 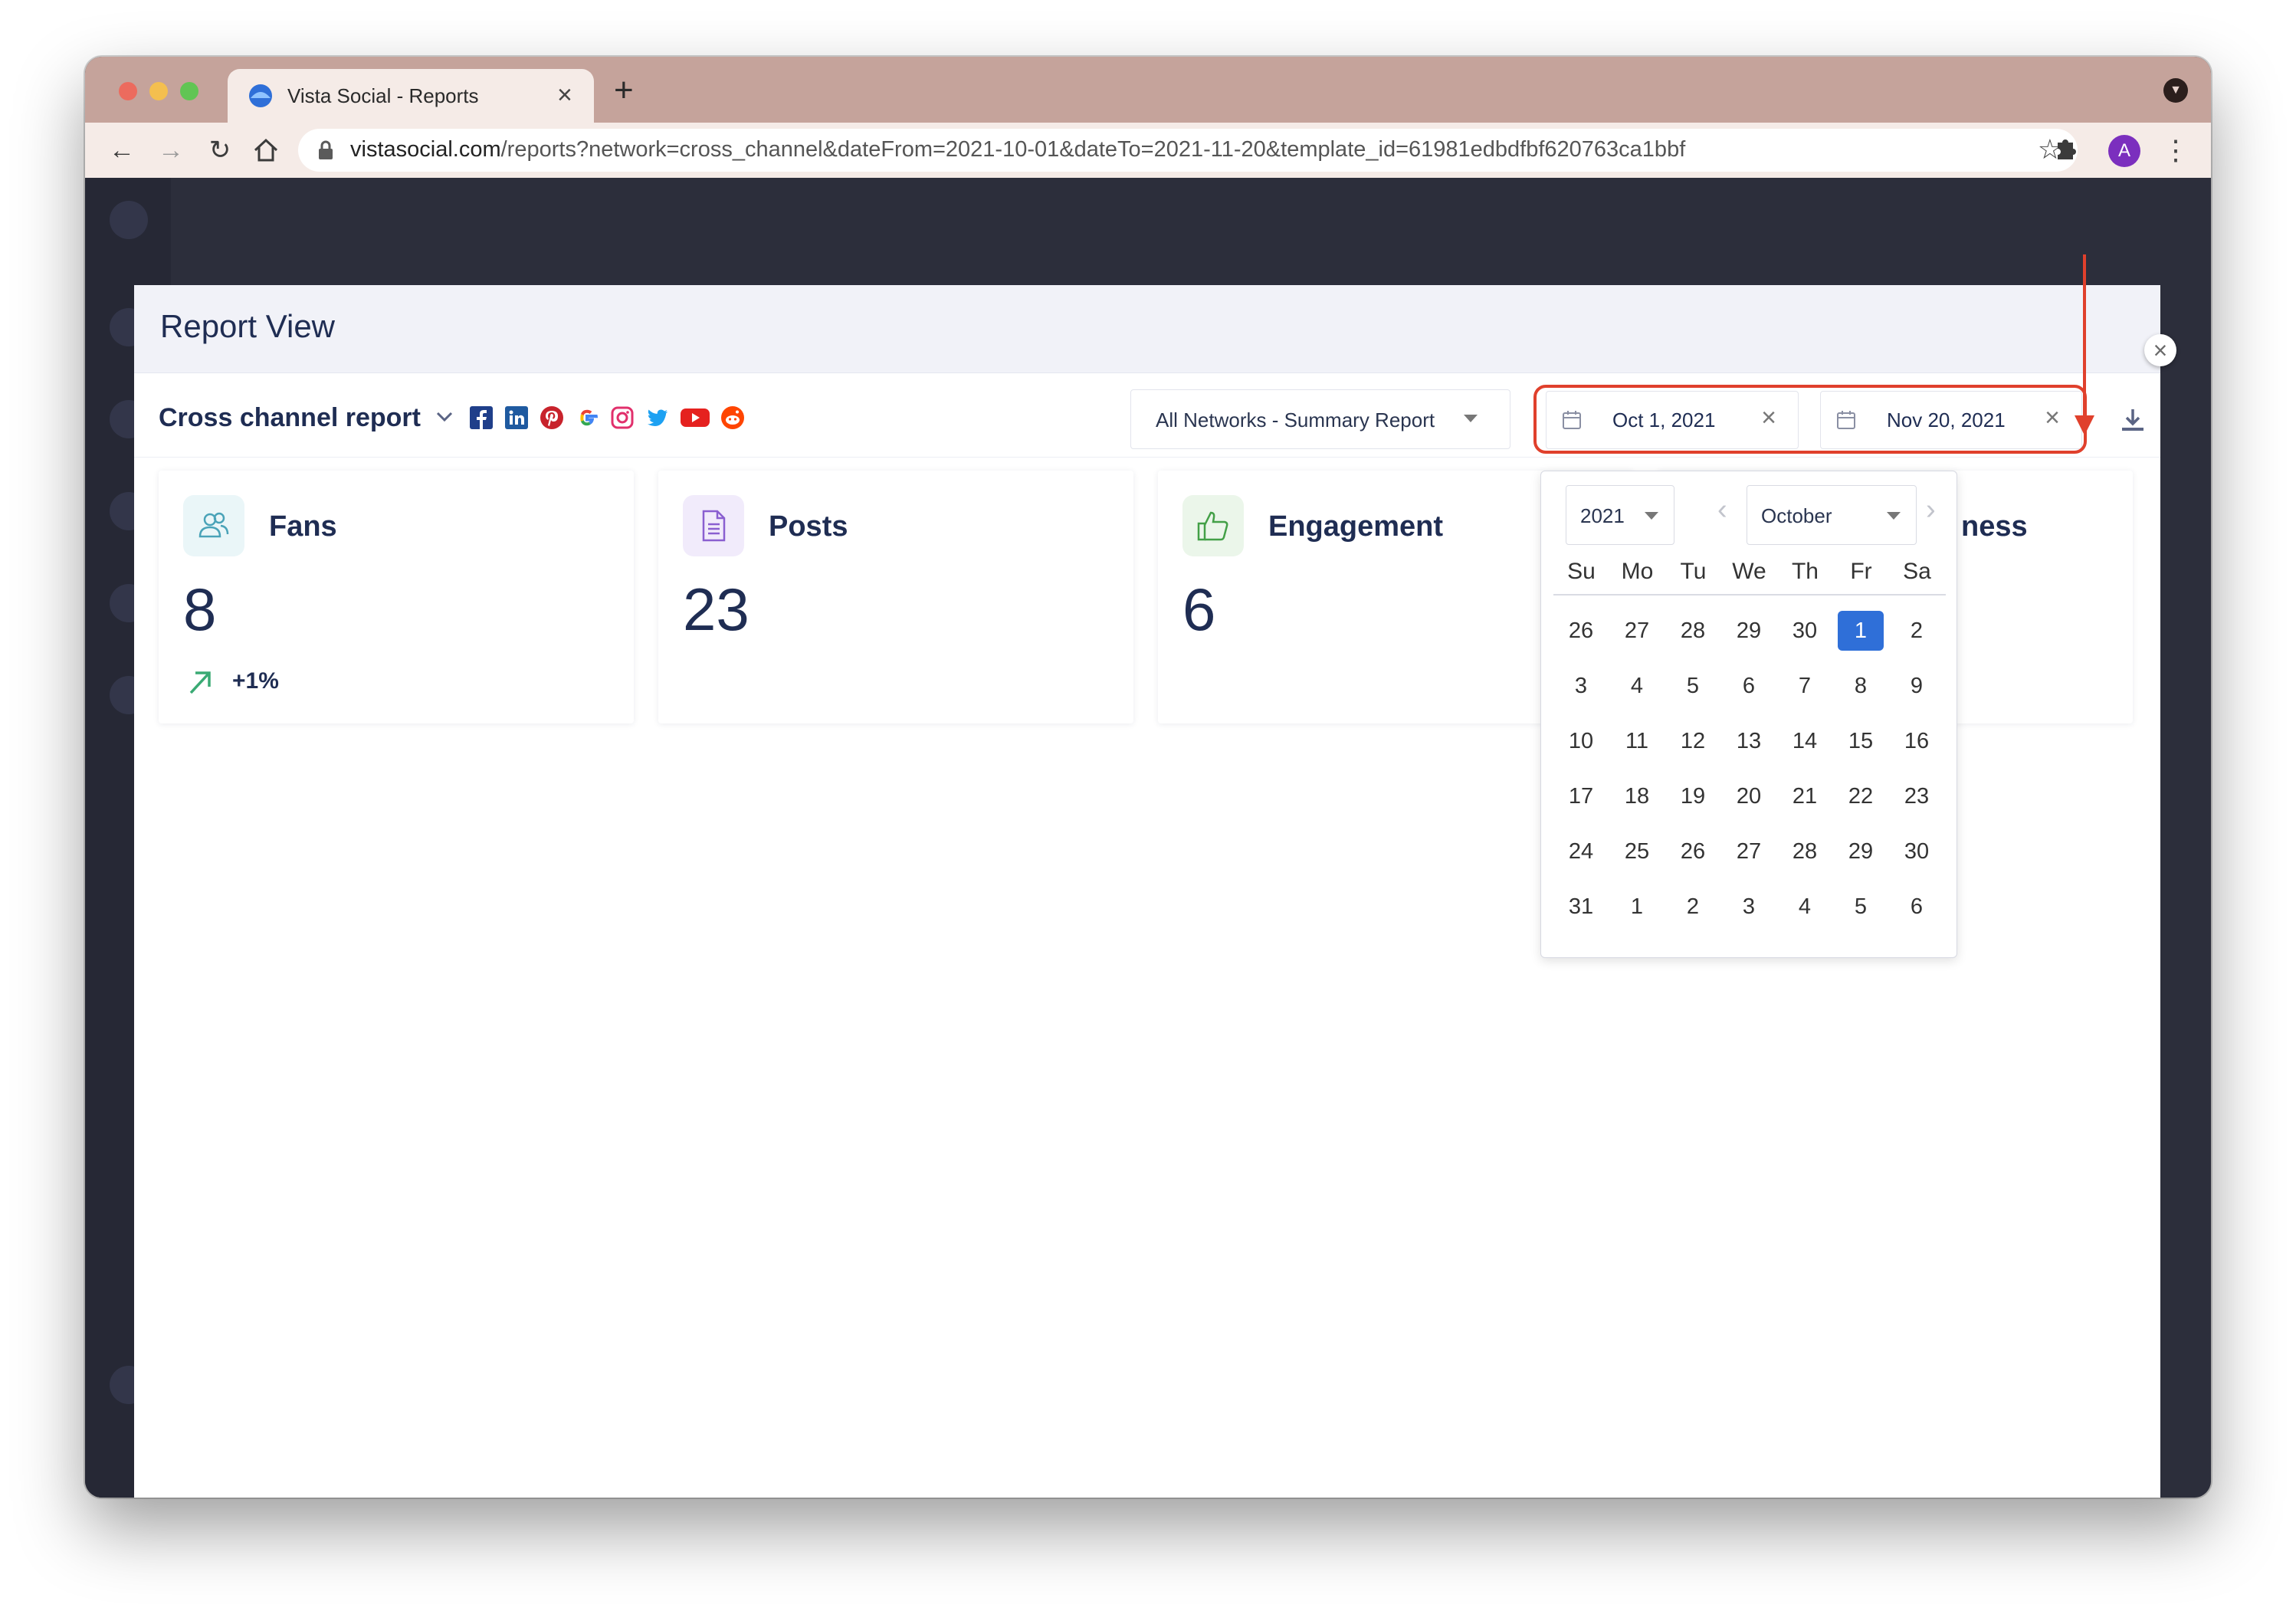 What do you see at coordinates (564, 95) in the screenshot?
I see `tab-close-icon: ×` at bounding box center [564, 95].